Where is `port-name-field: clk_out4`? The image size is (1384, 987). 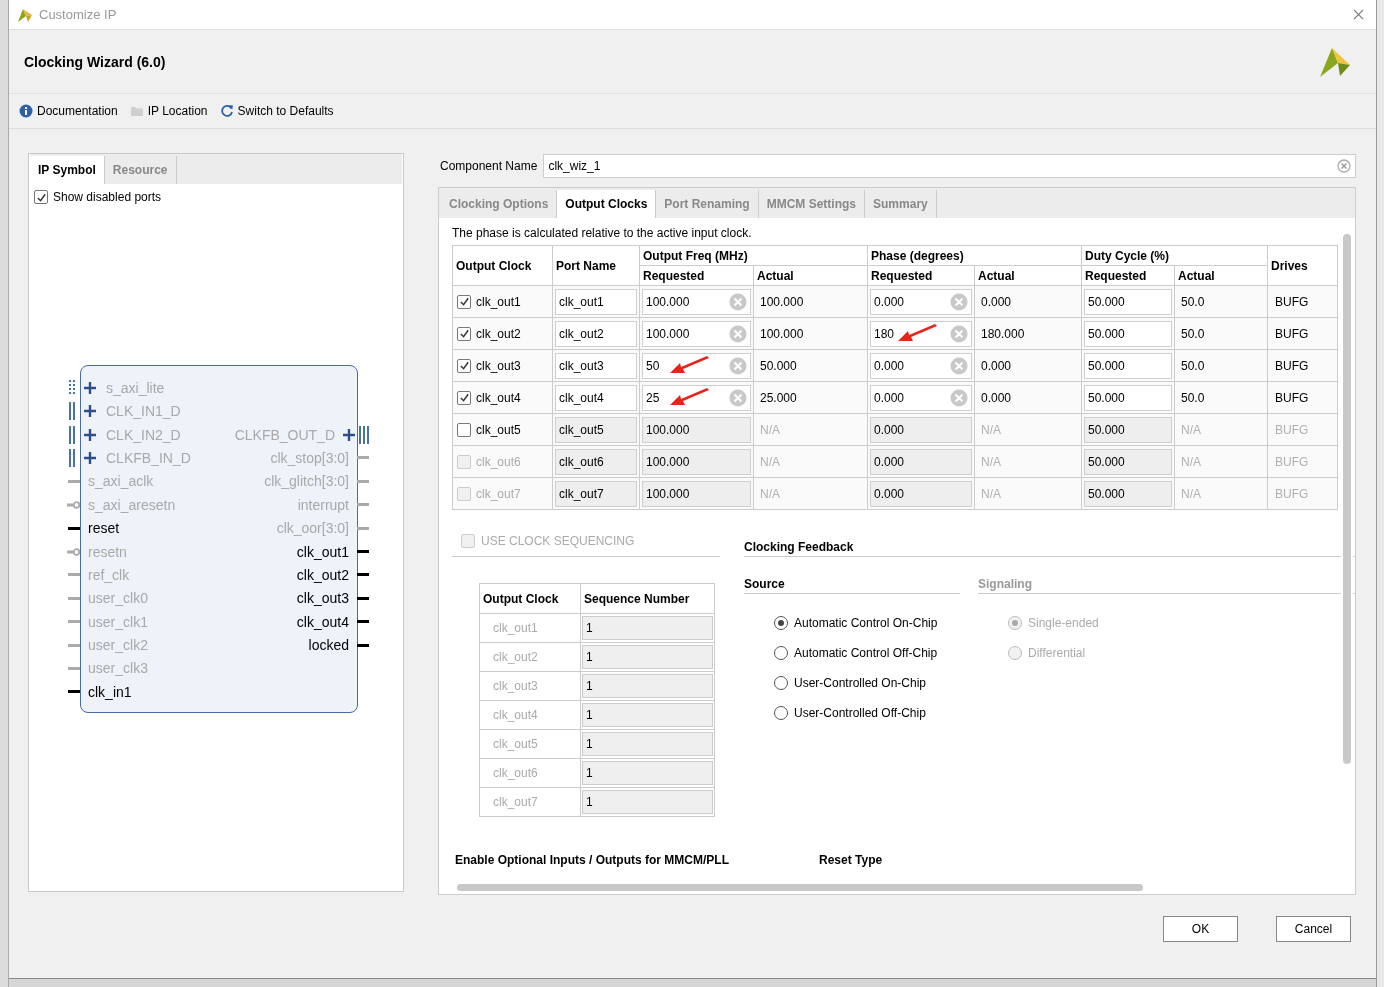
port-name-field: clk_out4 is located at coordinates (596, 397).